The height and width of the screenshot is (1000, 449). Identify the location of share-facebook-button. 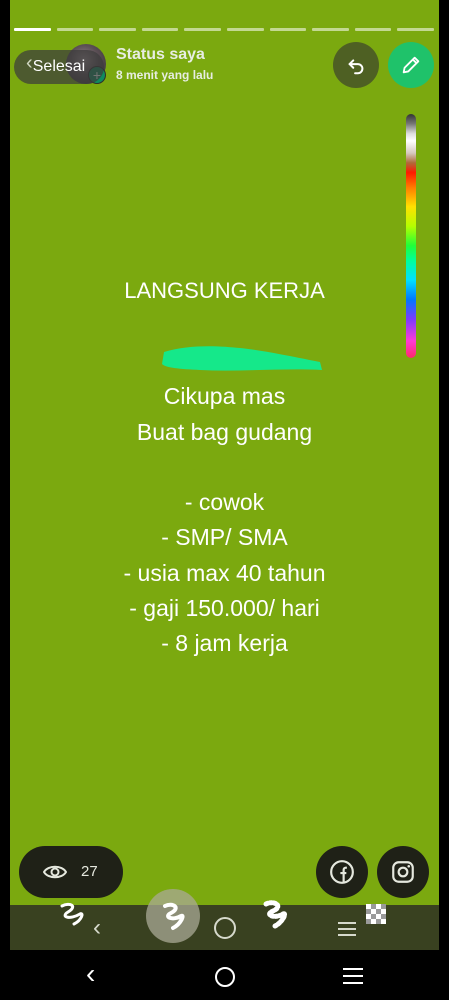
(342, 872).